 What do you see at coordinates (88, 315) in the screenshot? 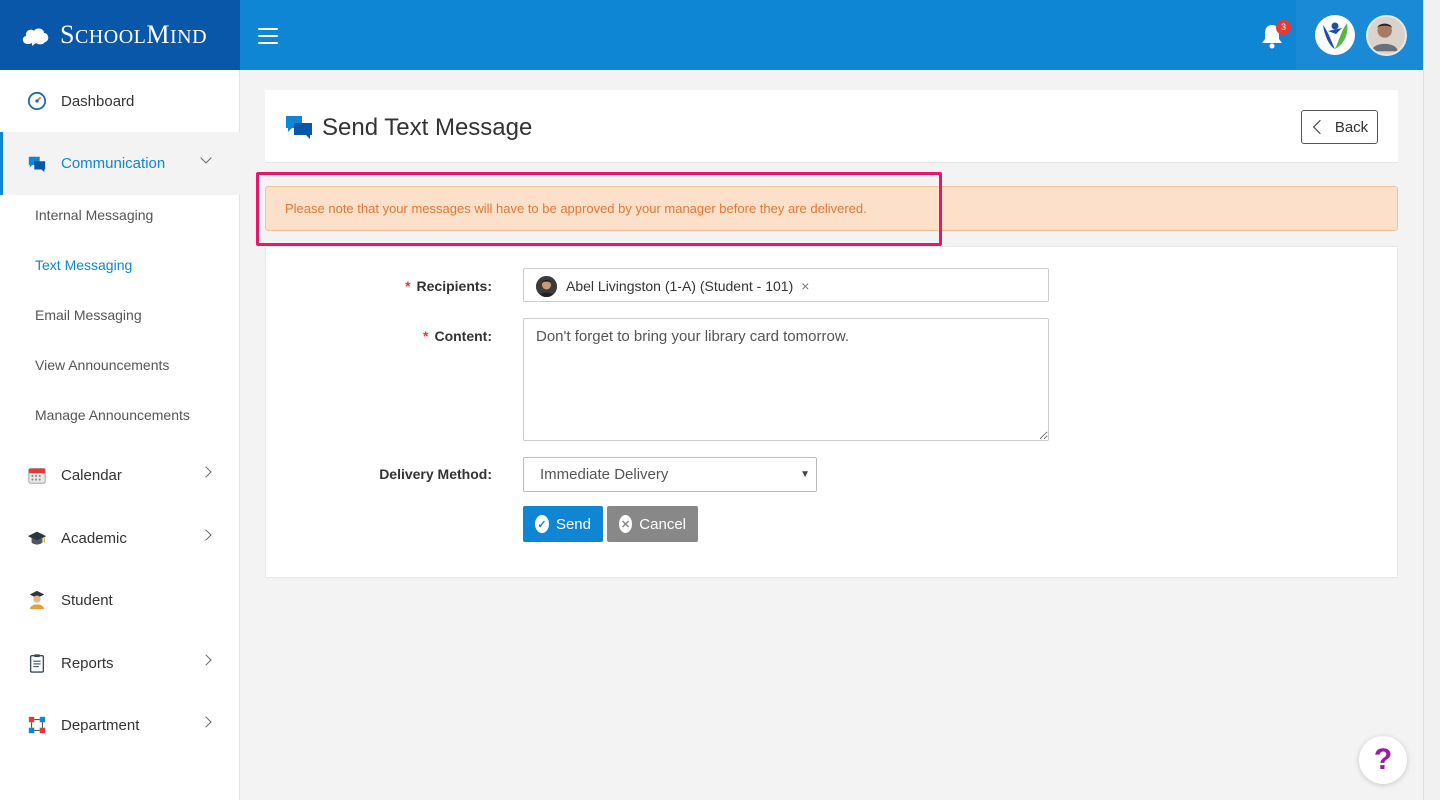
I see `sidebar-subitem-email-messaging: Email Messaging` at bounding box center [88, 315].